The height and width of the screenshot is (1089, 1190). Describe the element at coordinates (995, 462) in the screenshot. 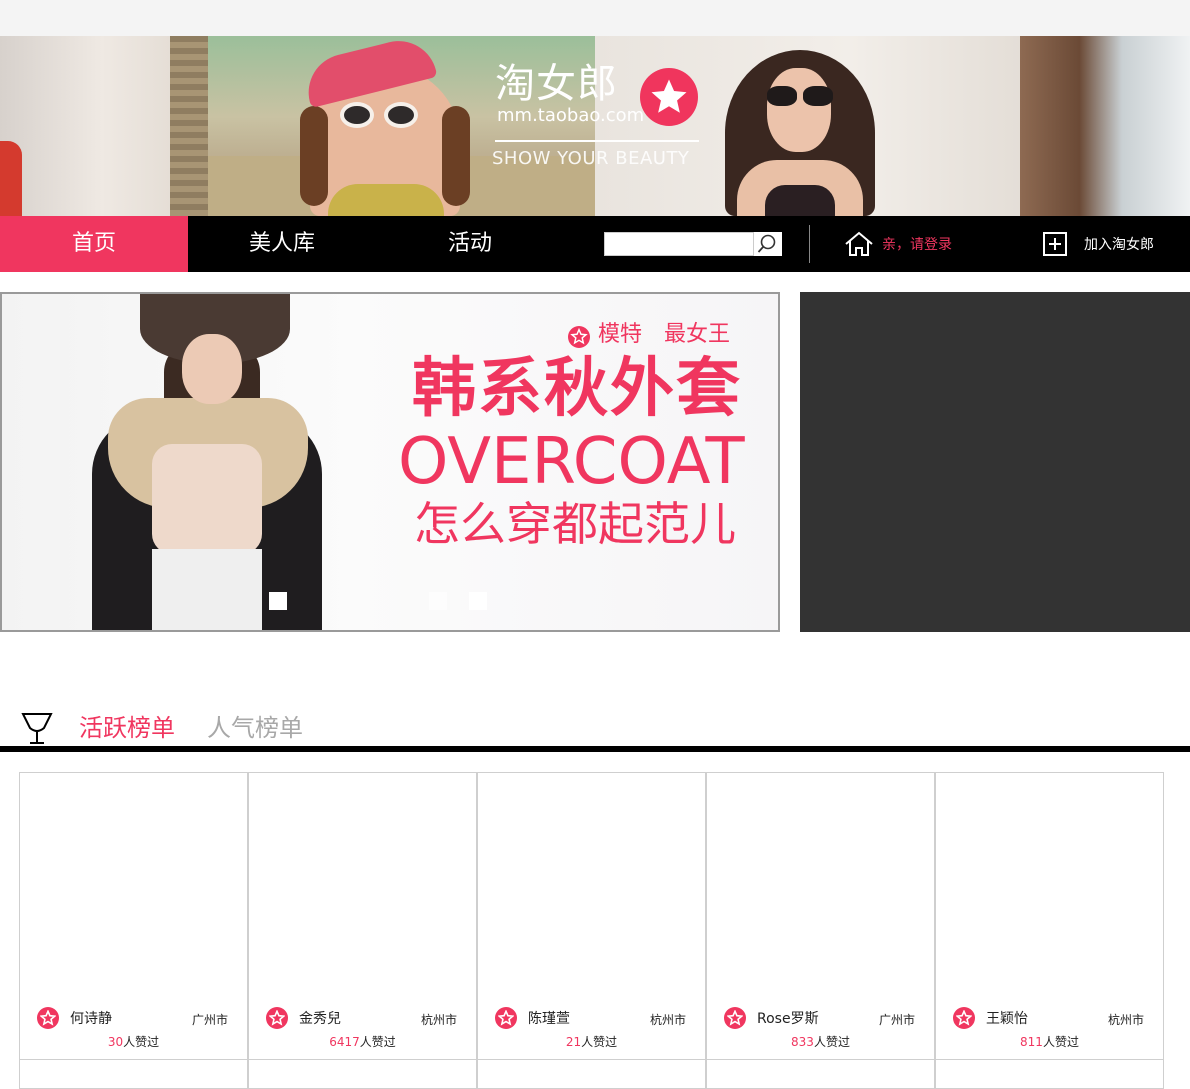

I see `side-panel` at that location.